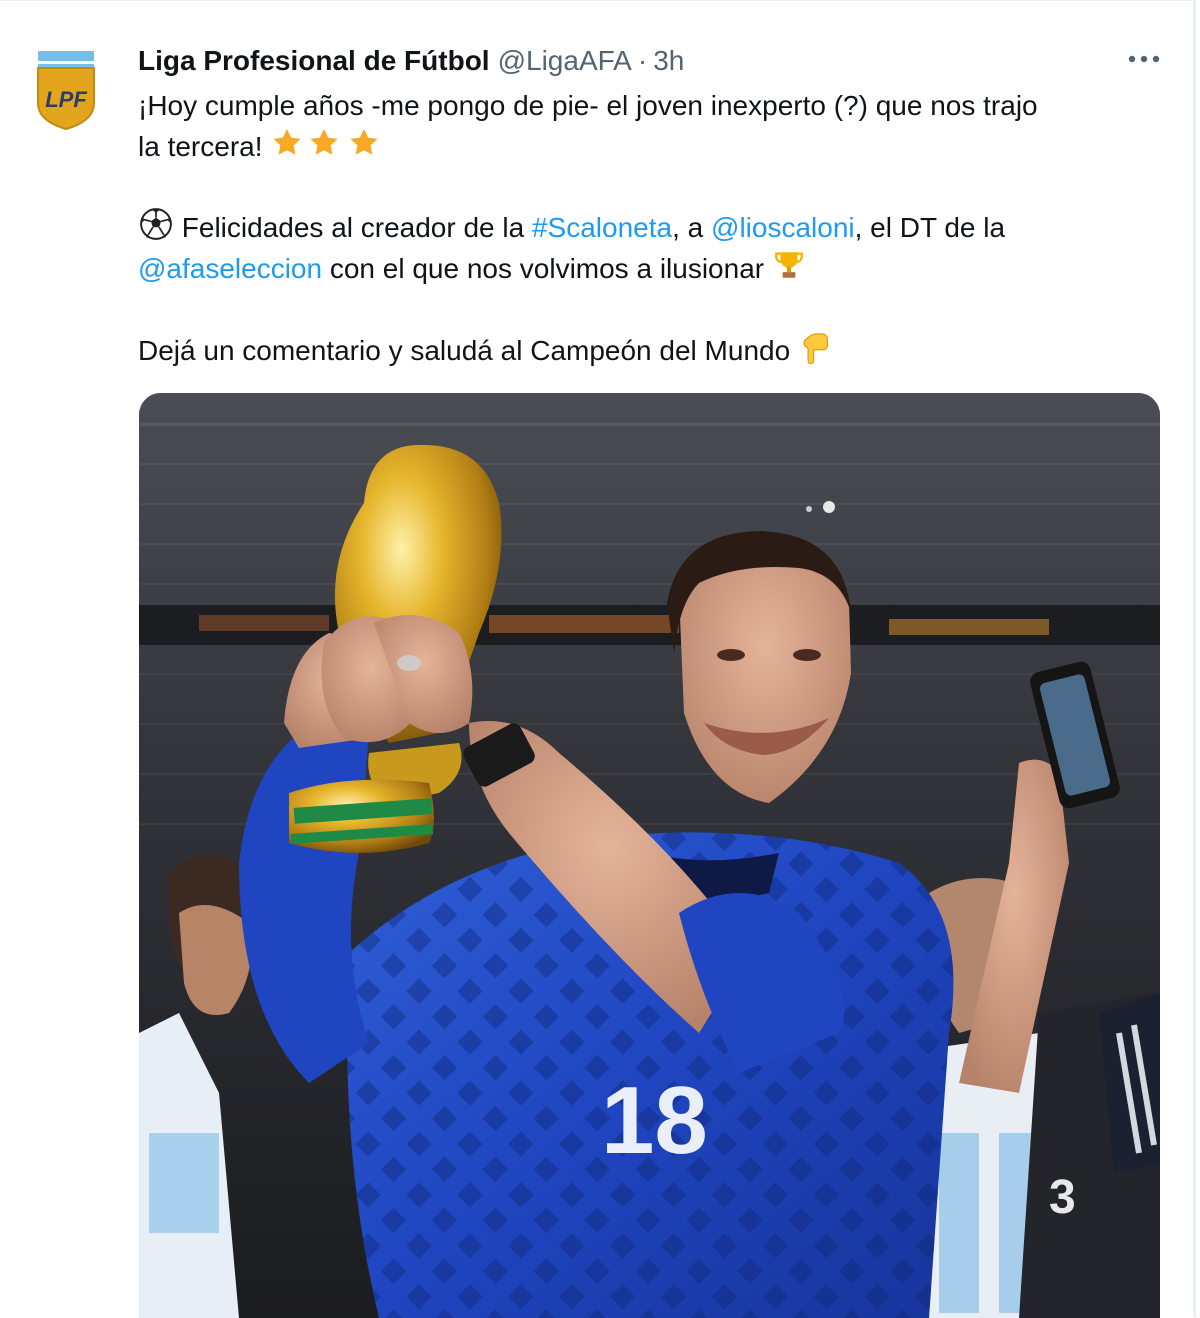 The image size is (1200, 1318). I want to click on svg-text: LPF, so click(66, 99).